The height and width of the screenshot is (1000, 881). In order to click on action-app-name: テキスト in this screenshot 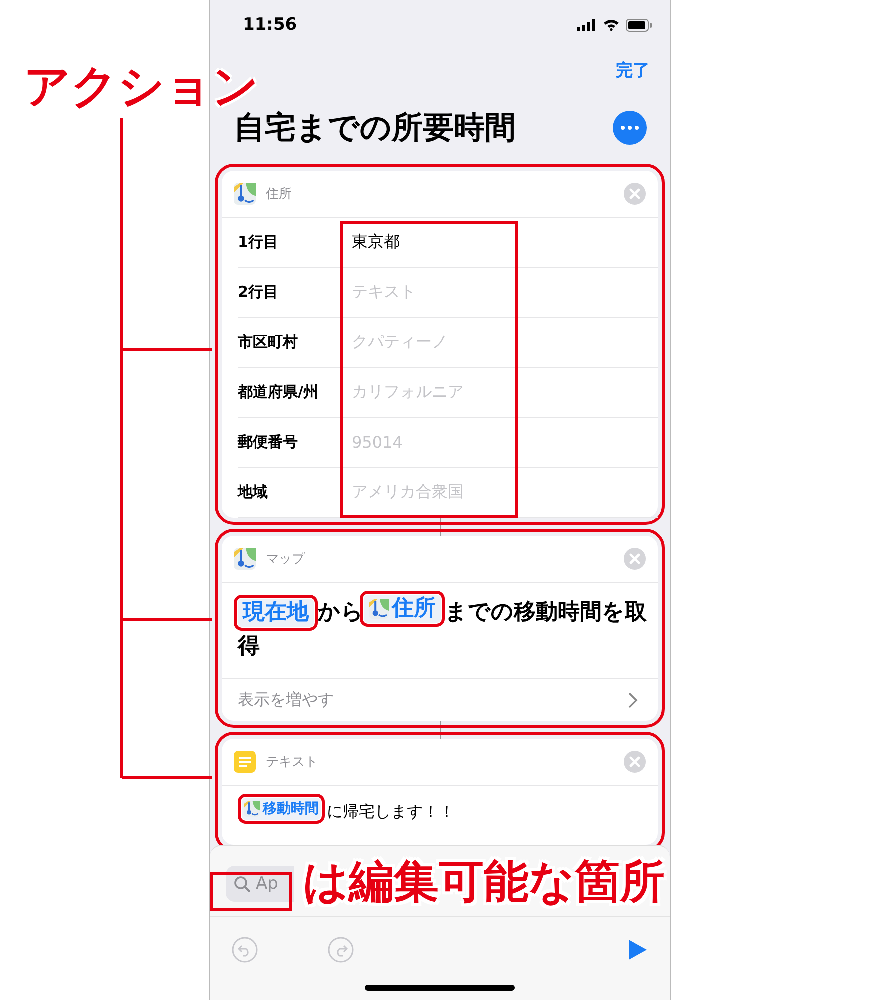, I will do `click(292, 763)`.